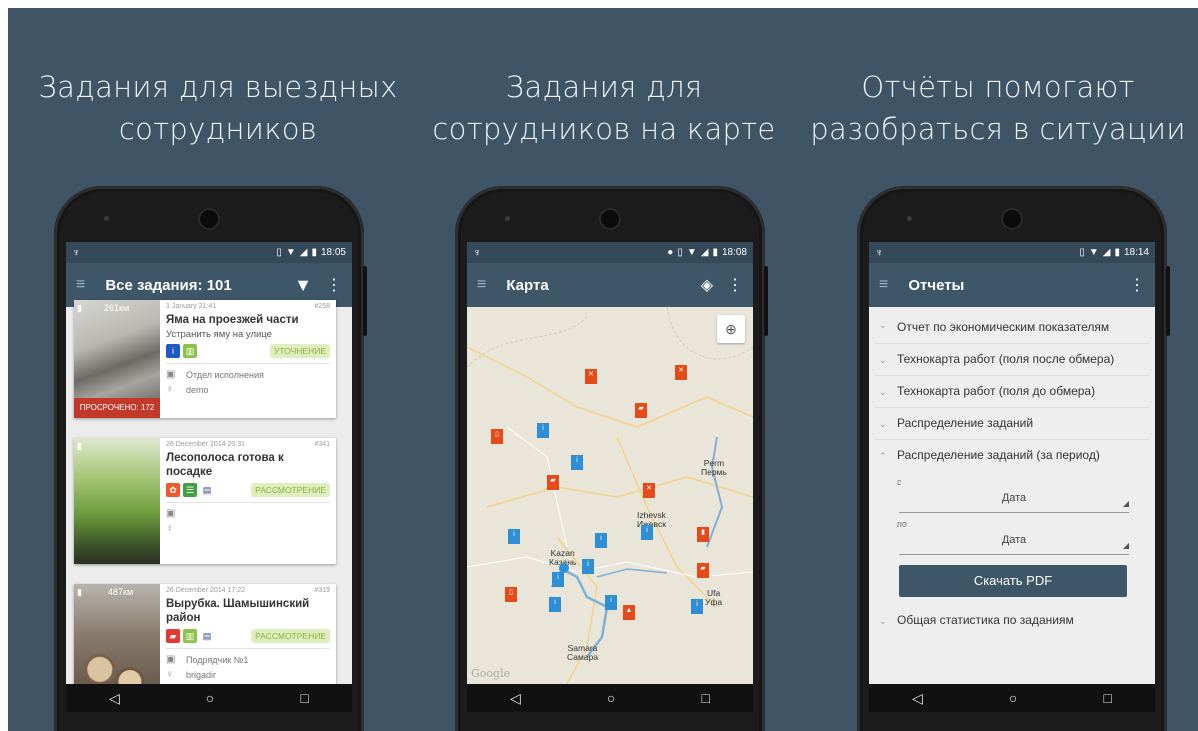 Image resolution: width=1198 pixels, height=731 pixels. Describe the element at coordinates (1012, 360) in the screenshot. I see `report-item: ⌄ Технокарта работ (поля после обмера)` at that location.